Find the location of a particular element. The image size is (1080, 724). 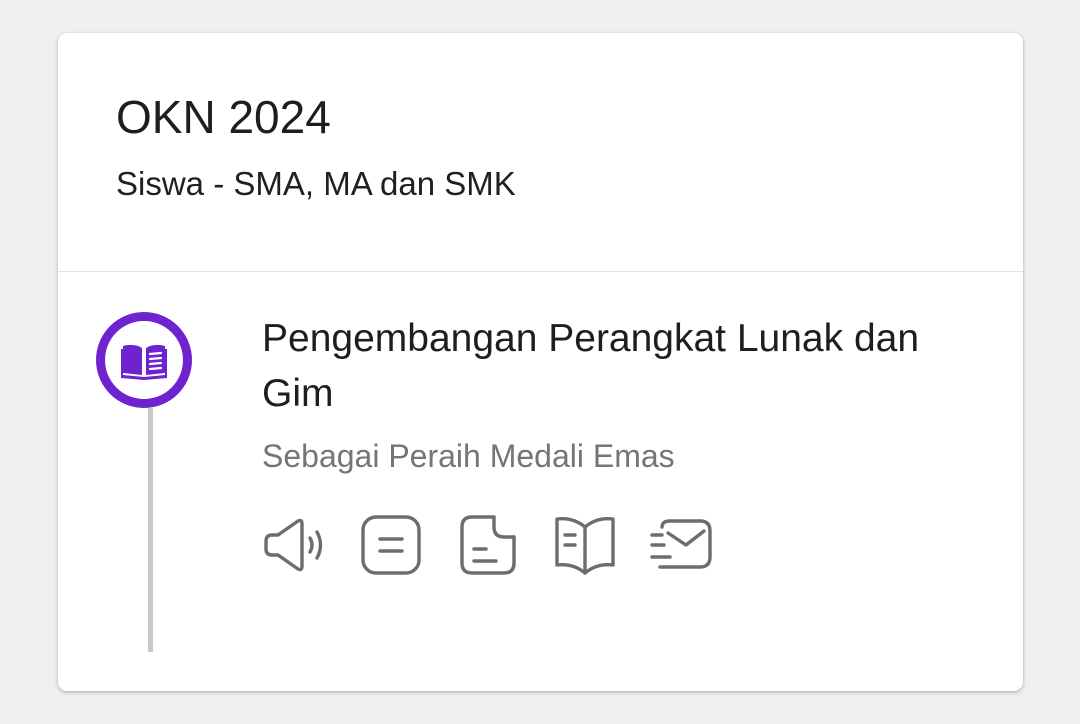

speaker-icon is located at coordinates (293, 545).